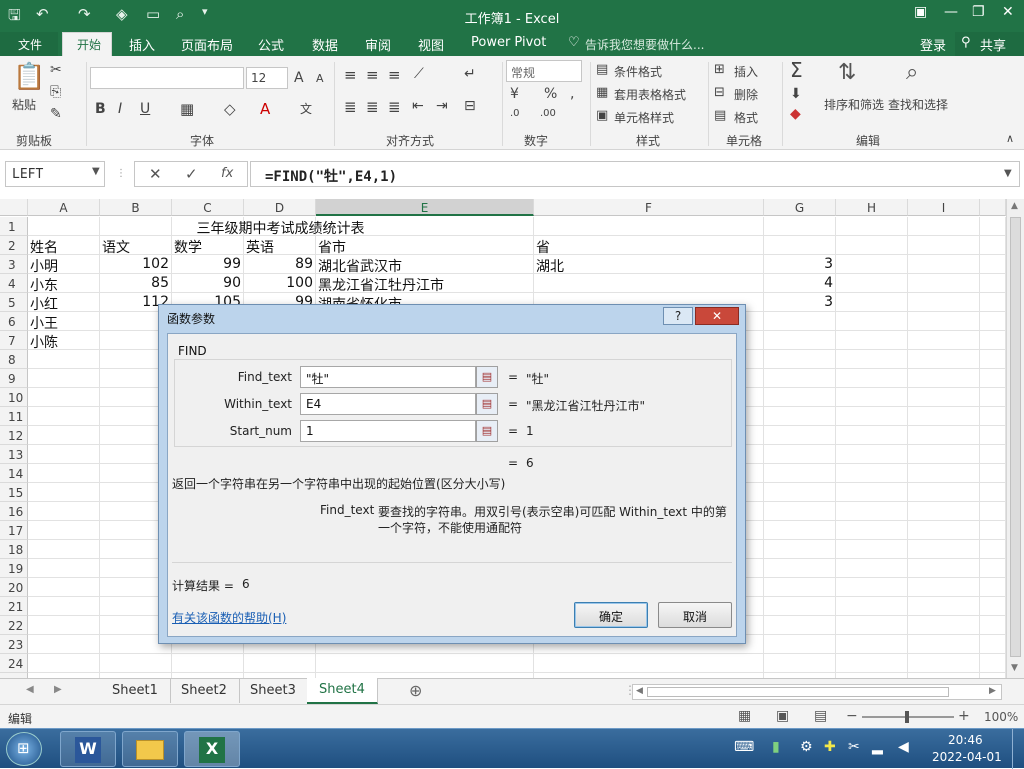  What do you see at coordinates (800, 321) in the screenshot?
I see `result-cell` at bounding box center [800, 321].